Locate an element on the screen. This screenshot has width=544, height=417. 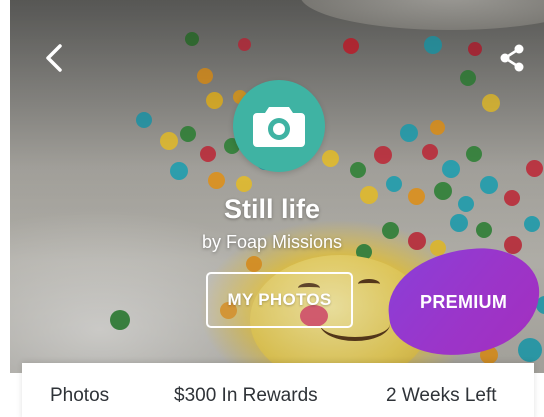
stat-time-left: 2 Weeks Left is located at coordinates (441, 395).